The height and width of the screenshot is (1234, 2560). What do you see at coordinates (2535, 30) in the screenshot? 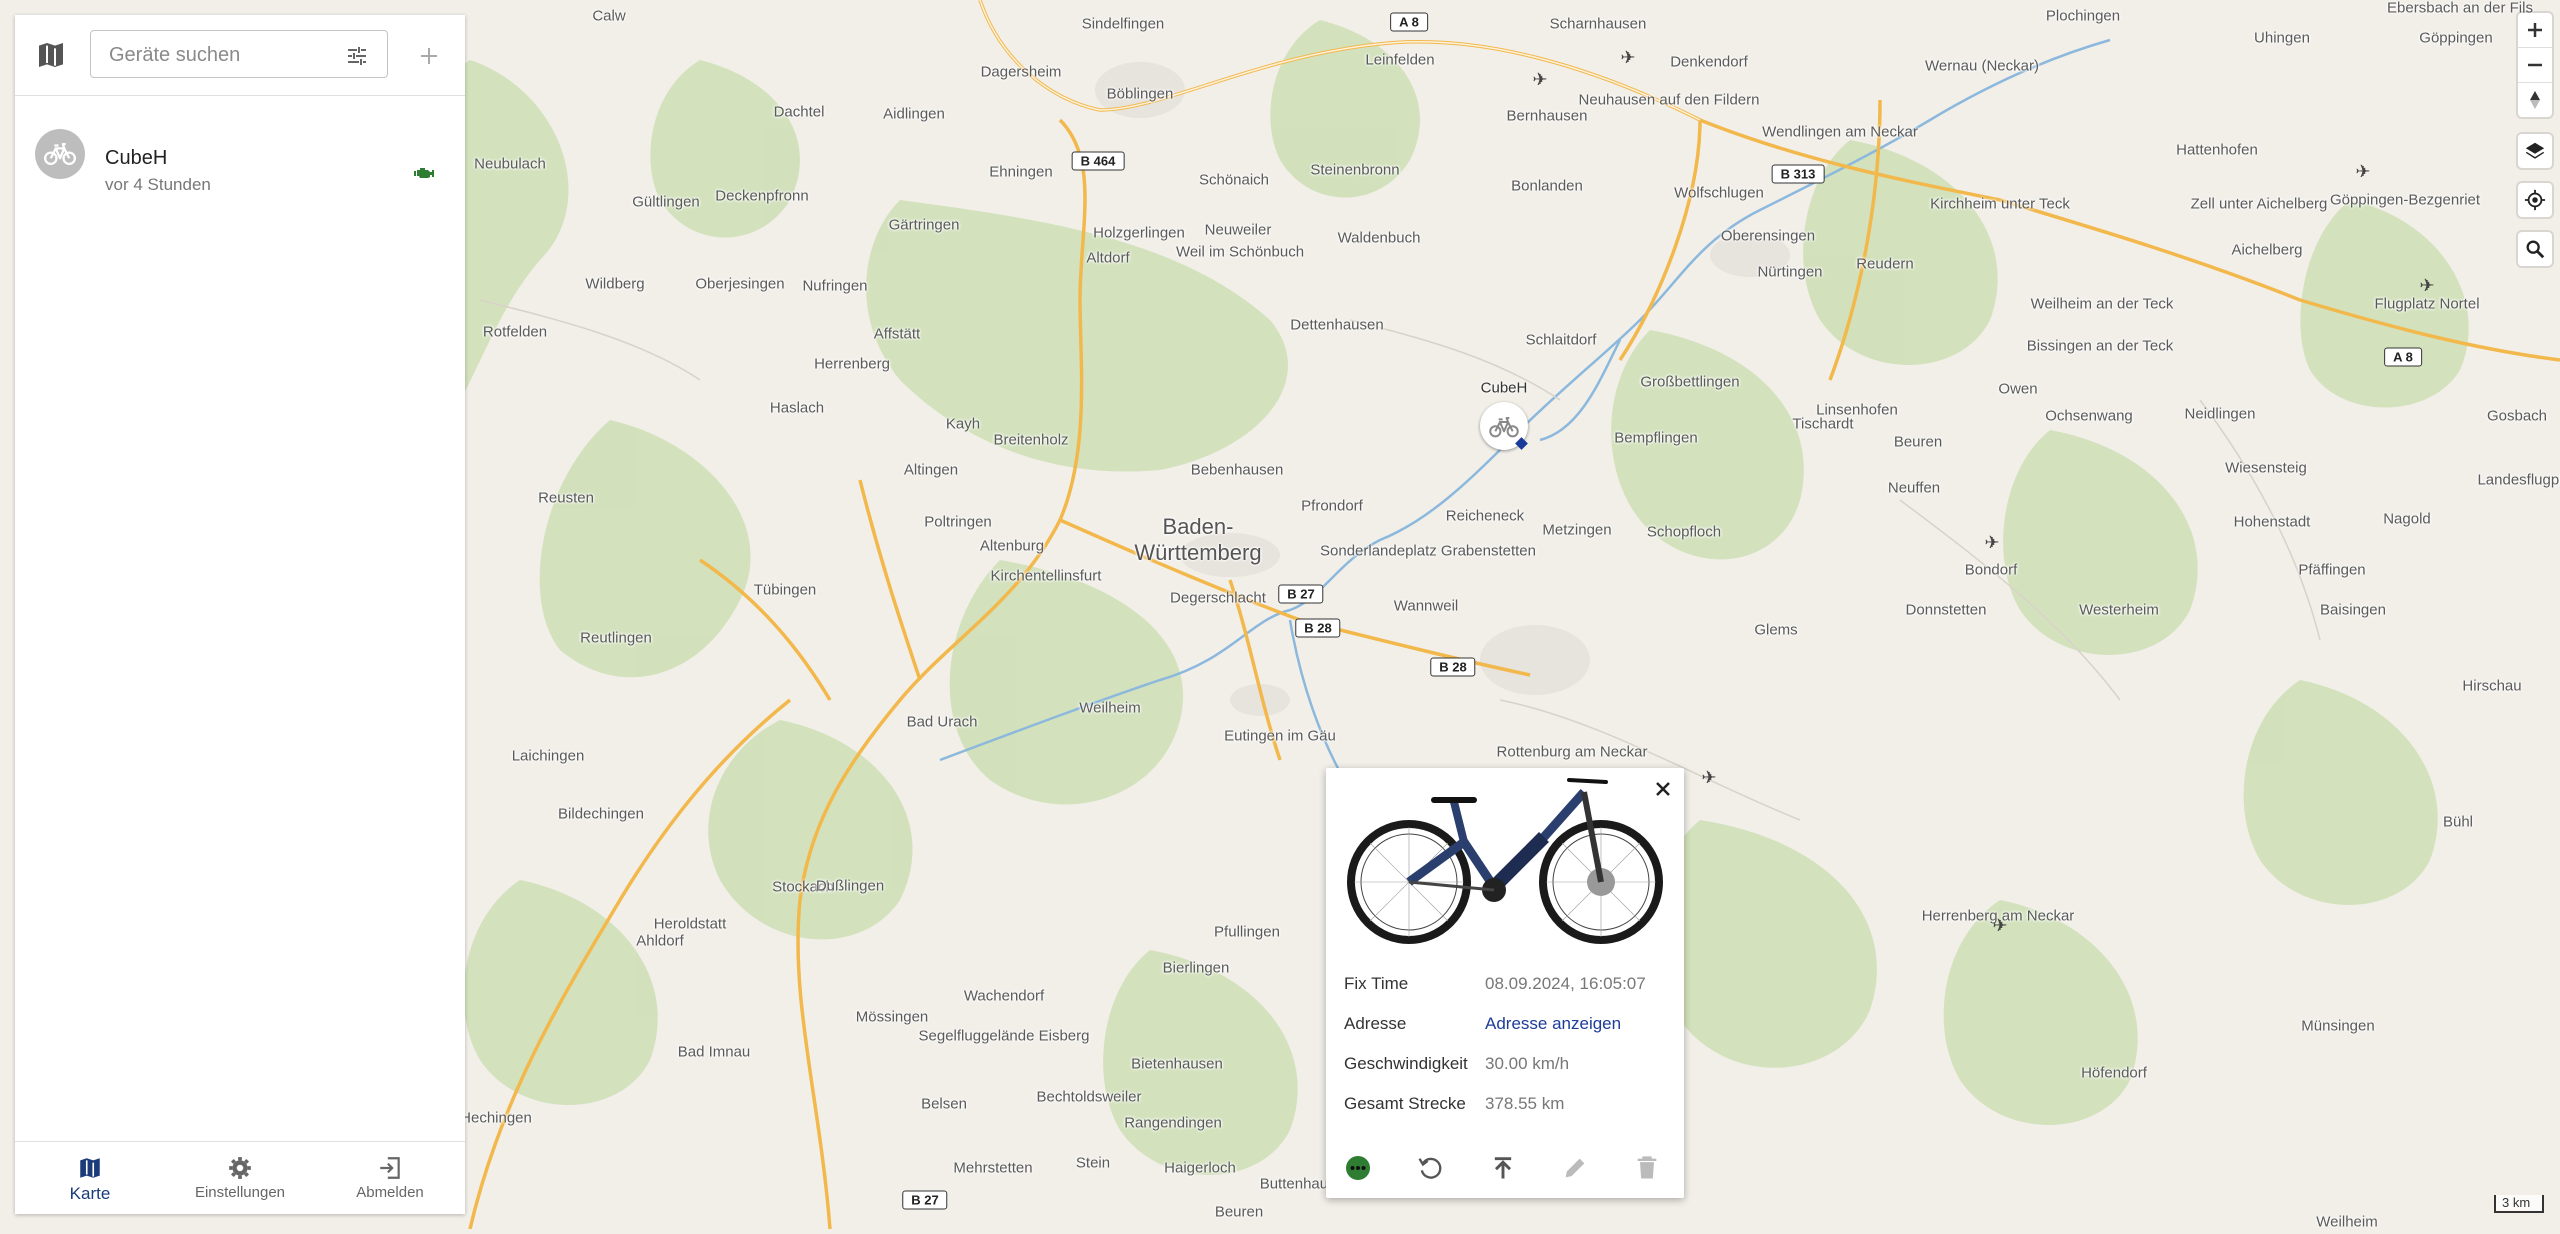
I see `zoom-in-button` at bounding box center [2535, 30].